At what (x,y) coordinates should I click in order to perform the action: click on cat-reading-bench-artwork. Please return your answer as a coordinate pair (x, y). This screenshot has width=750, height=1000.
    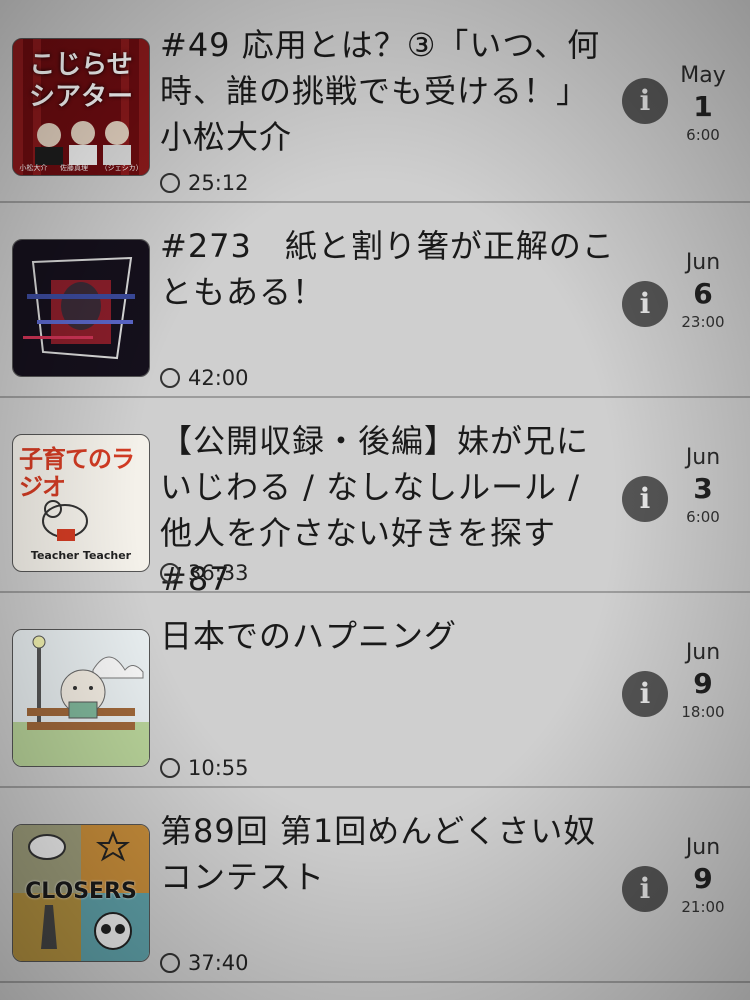
    Looking at the image, I should click on (81, 698).